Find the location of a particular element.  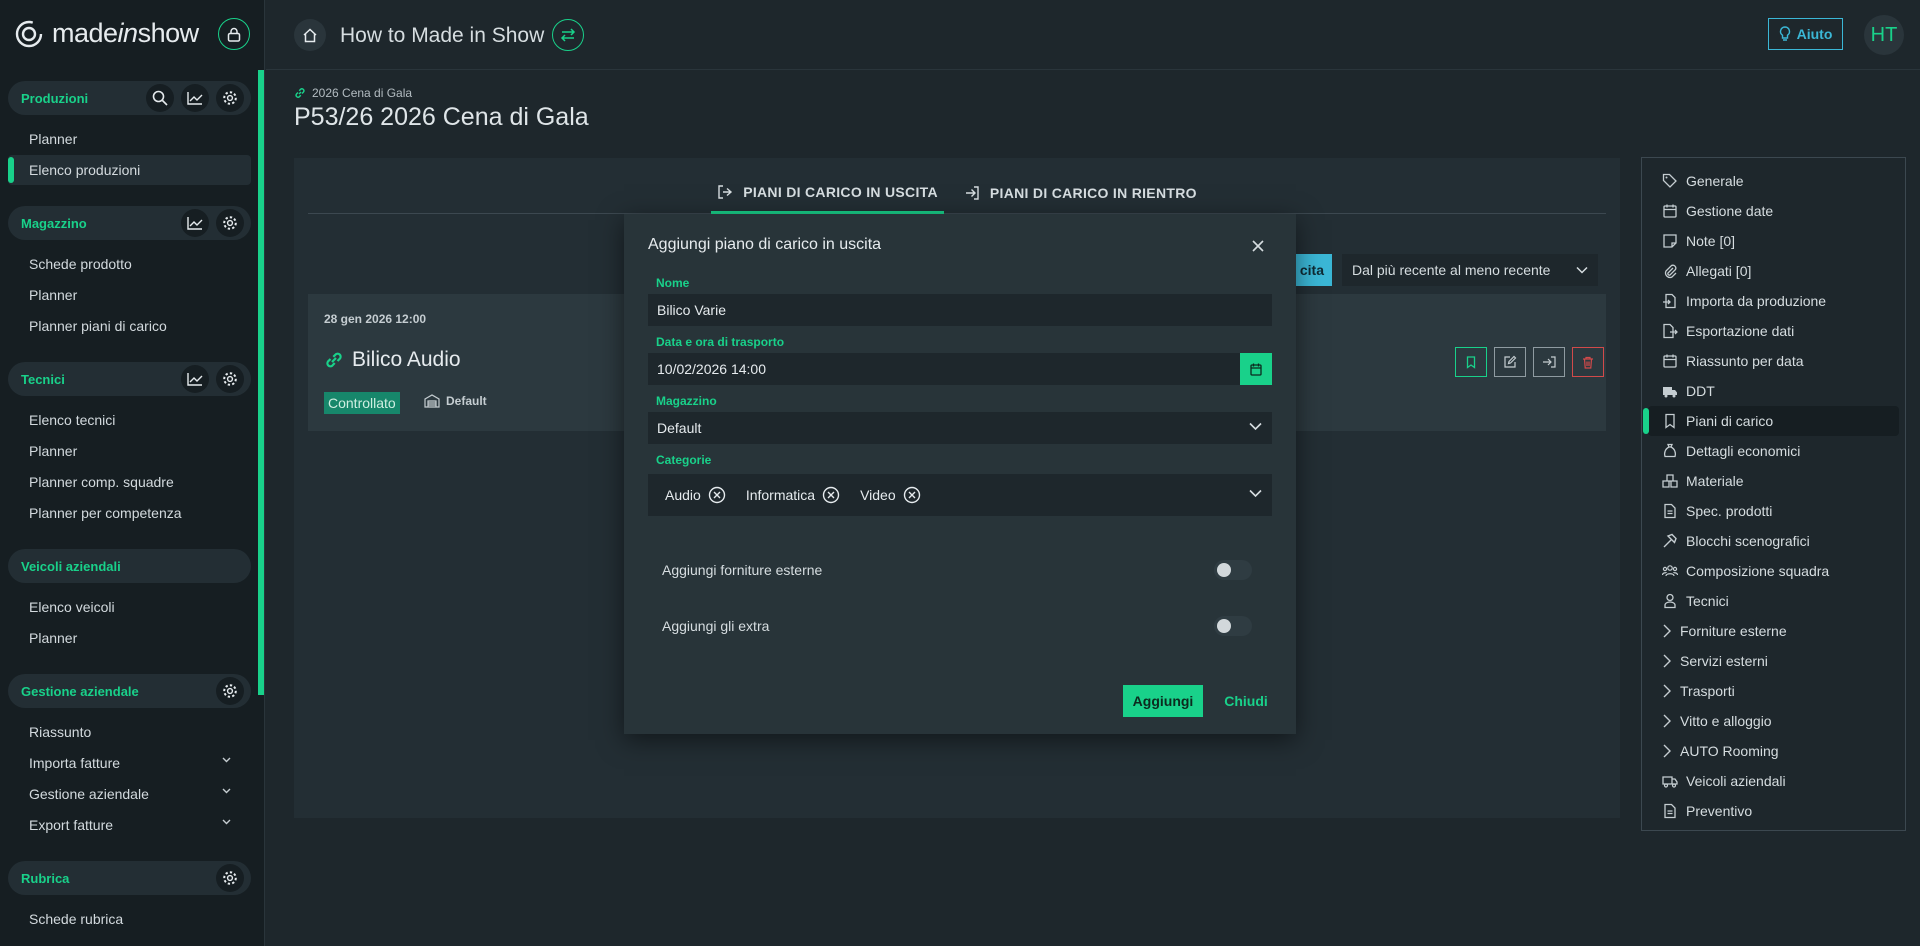

sidebar-scrollbar is located at coordinates (261, 382).